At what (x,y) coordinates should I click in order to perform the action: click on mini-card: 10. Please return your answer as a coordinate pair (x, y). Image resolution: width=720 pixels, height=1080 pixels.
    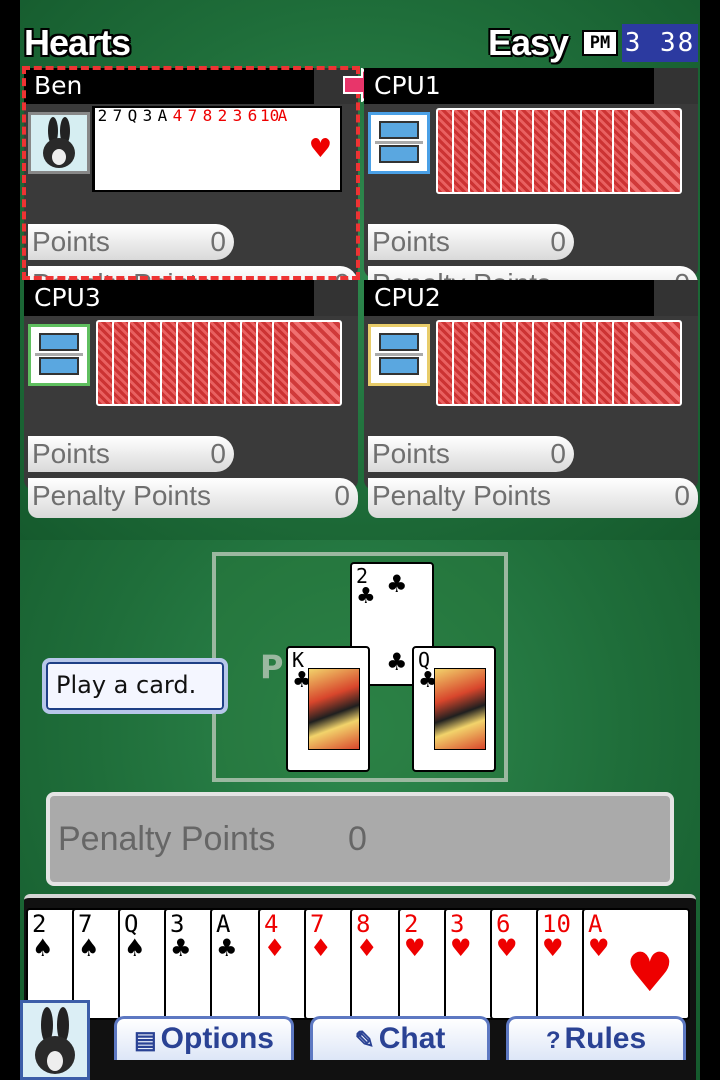
    Looking at the image, I should click on (269, 149).